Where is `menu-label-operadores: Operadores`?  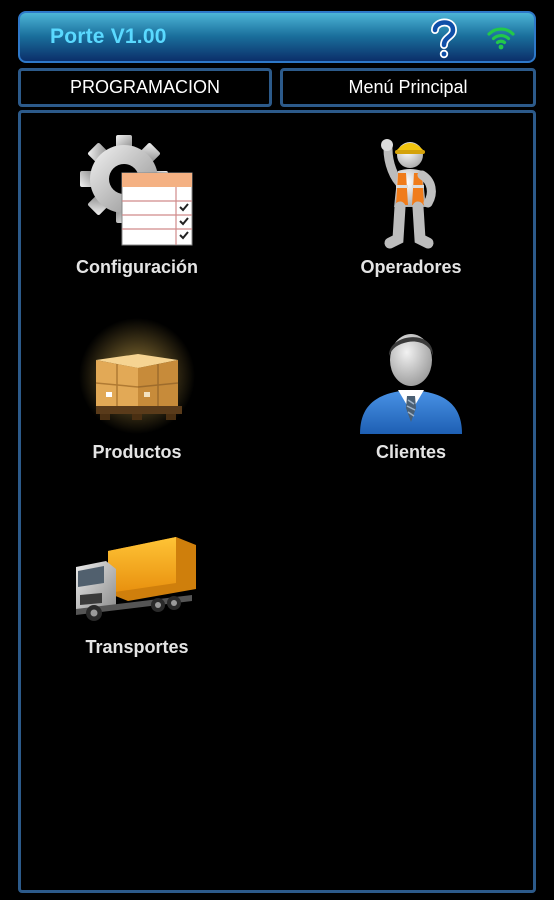
menu-label-operadores: Operadores is located at coordinates (411, 267).